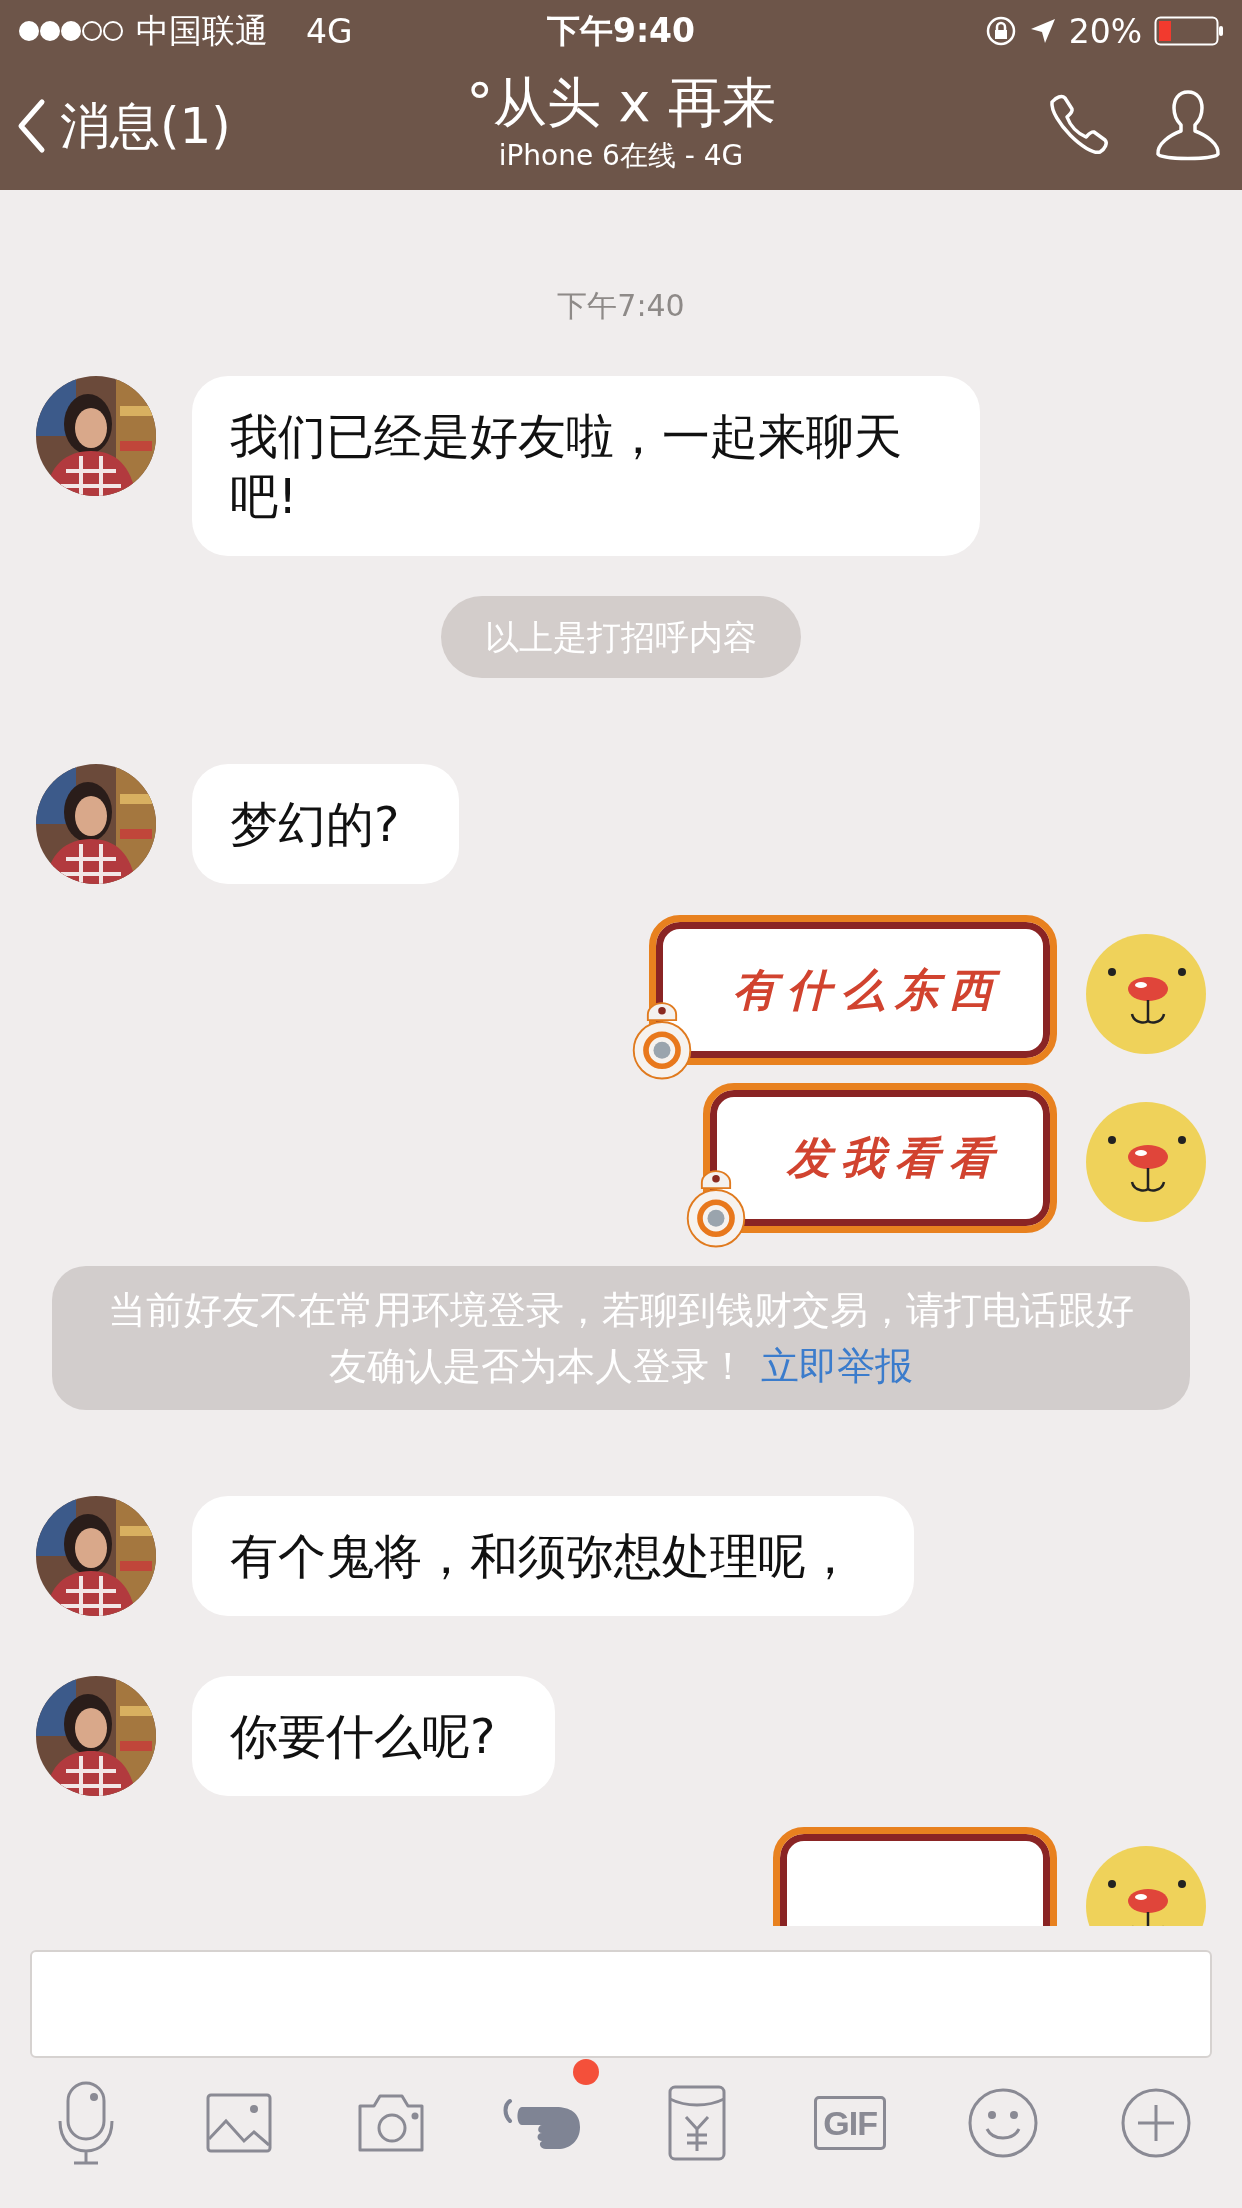 This screenshot has height=2208, width=1242. Describe the element at coordinates (374, 1736) in the screenshot. I see `message-bubble: 你要什么呢?` at that location.